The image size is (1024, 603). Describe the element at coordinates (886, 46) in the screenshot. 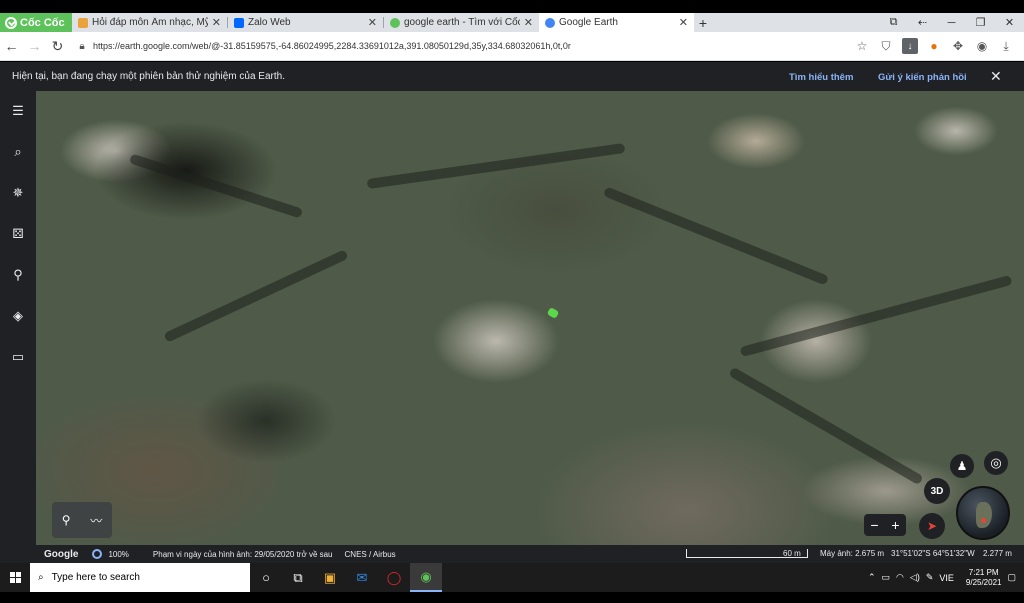

I see `shield-icon: ⛉` at that location.